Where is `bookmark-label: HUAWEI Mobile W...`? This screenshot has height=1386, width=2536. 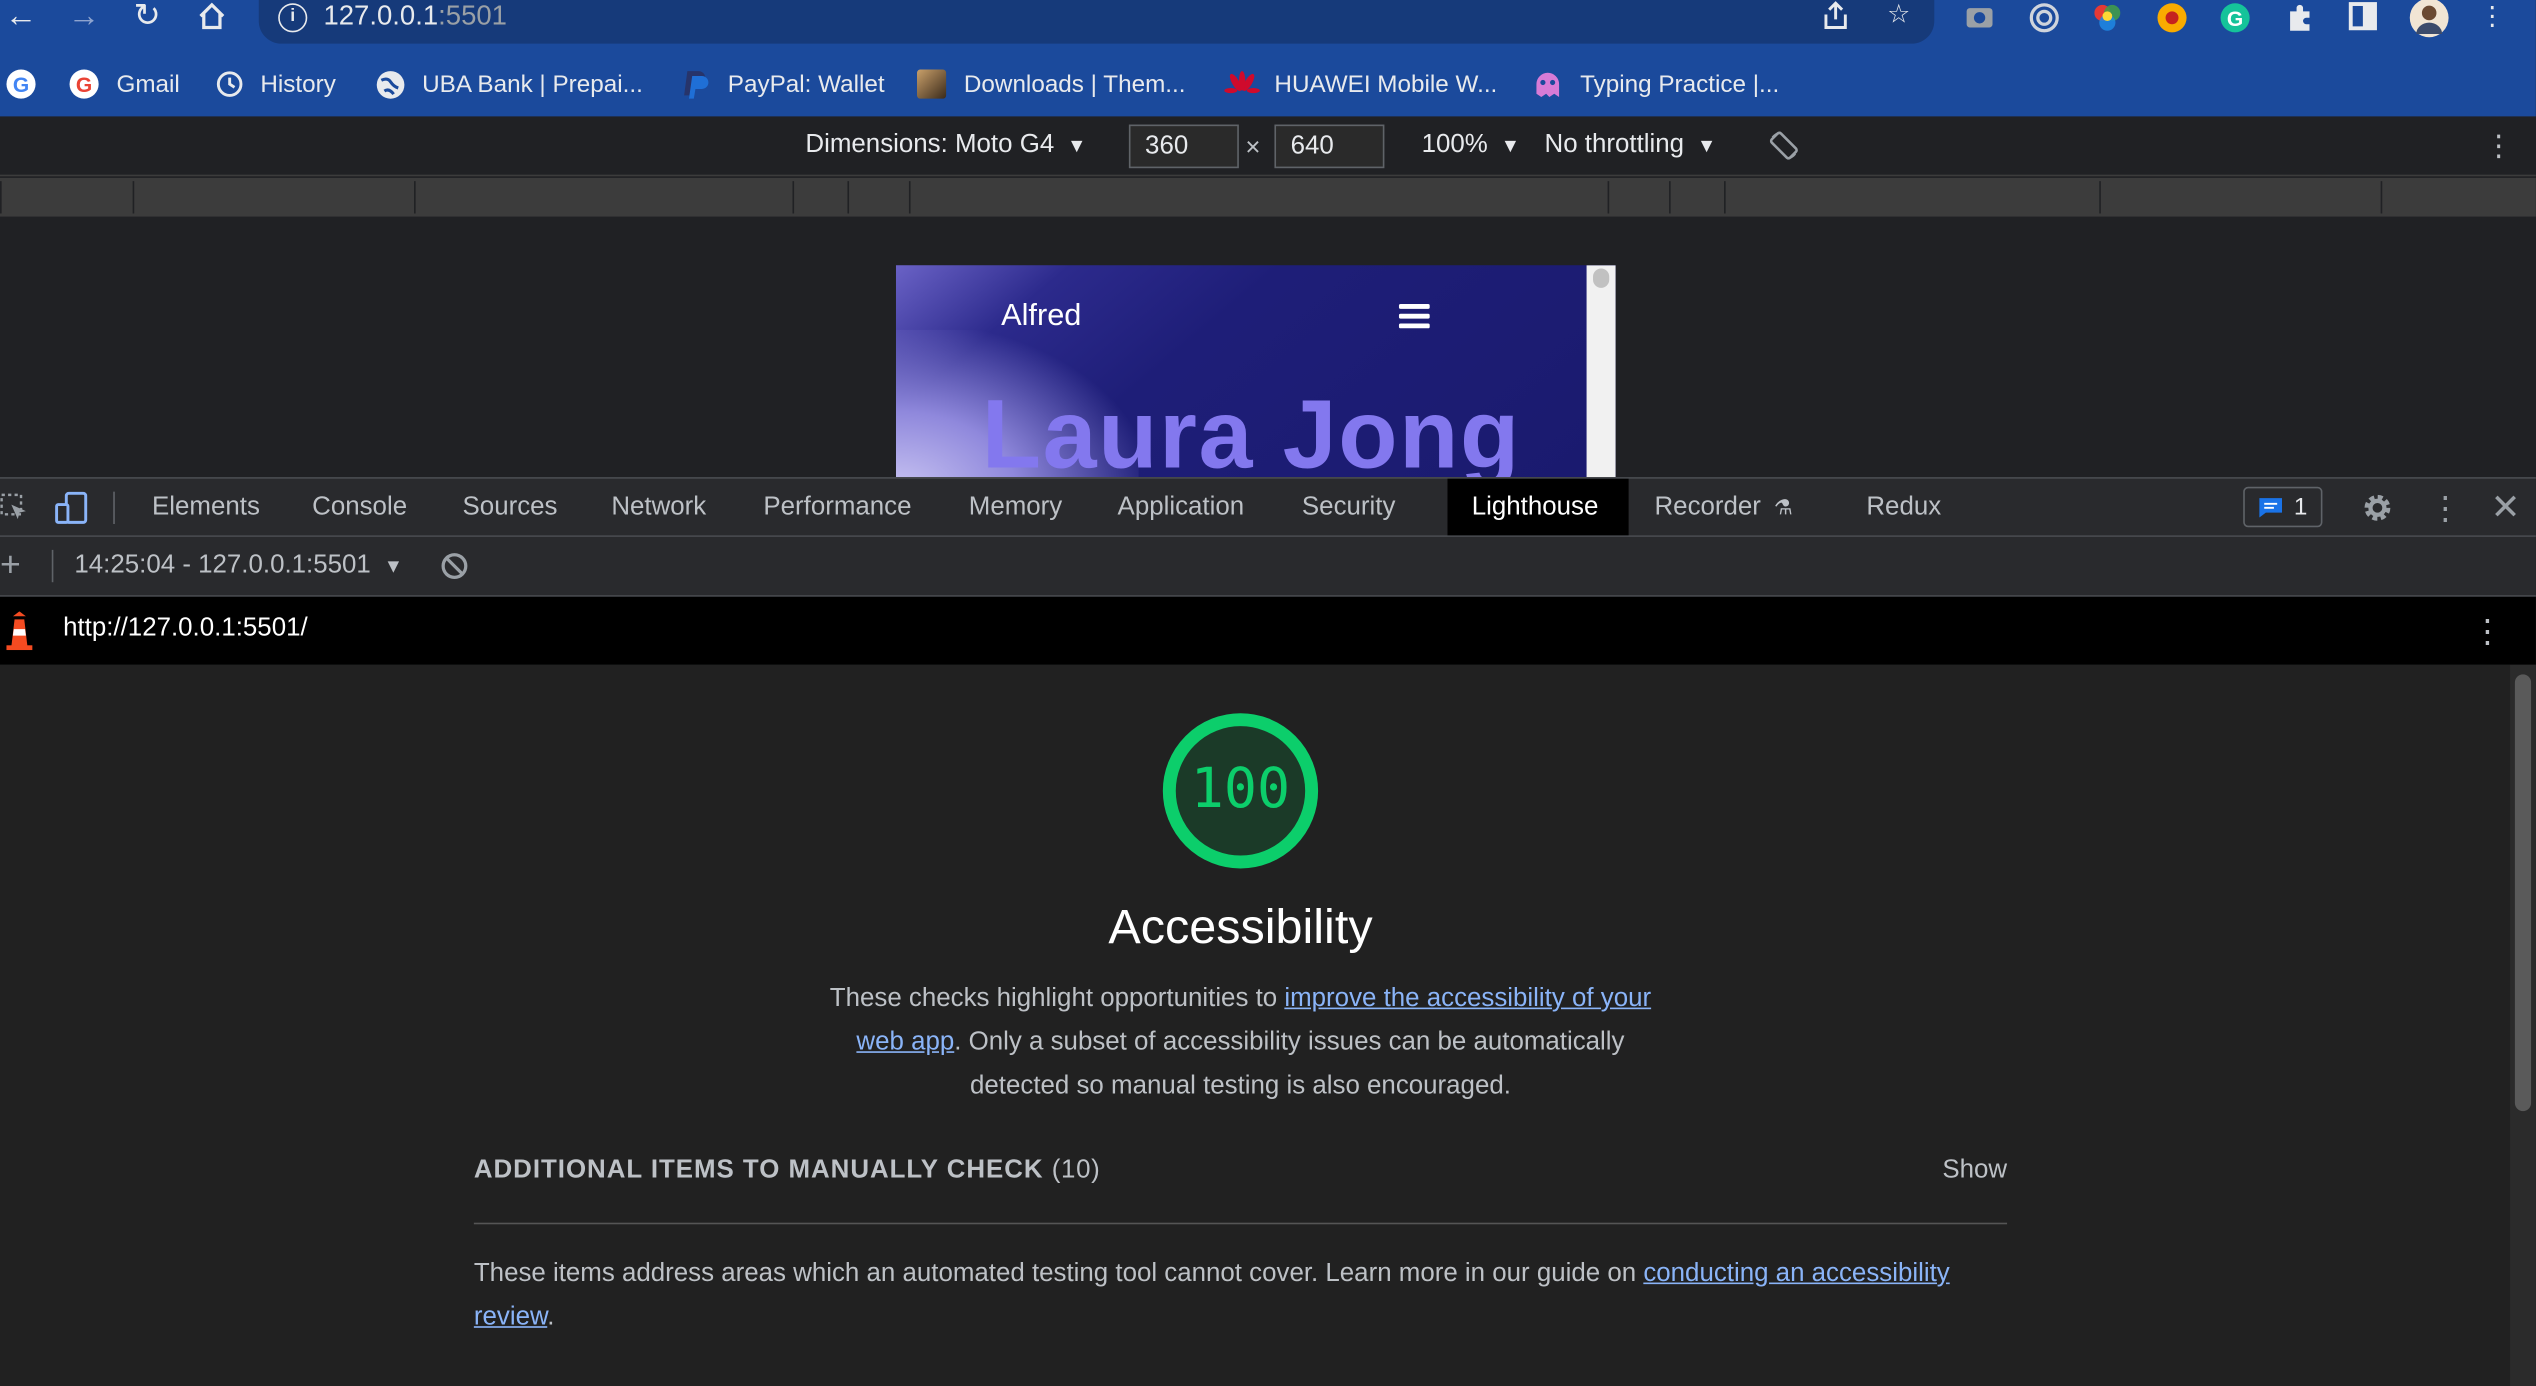
bookmark-label: HUAWEI Mobile W... is located at coordinates (1386, 84).